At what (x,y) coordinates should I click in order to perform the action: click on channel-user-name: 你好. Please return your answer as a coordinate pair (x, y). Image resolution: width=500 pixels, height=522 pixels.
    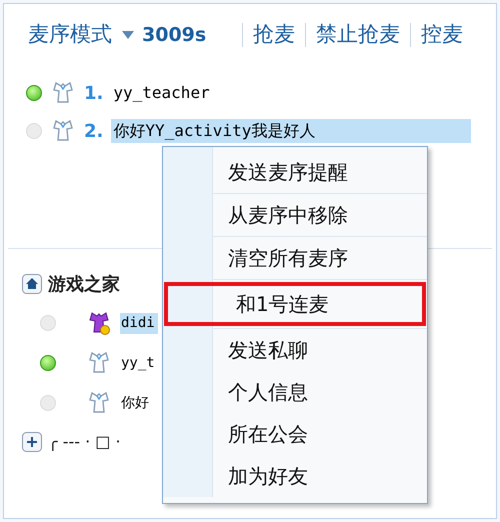
    Looking at the image, I should click on (135, 403).